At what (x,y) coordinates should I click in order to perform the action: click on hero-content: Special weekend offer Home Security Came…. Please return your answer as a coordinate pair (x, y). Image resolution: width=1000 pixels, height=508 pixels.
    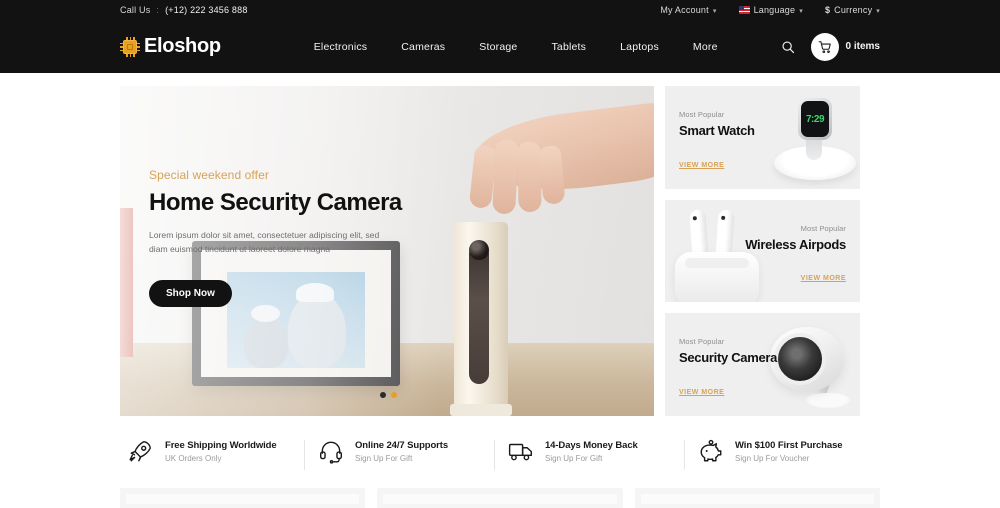
    Looking at the image, I should click on (299, 238).